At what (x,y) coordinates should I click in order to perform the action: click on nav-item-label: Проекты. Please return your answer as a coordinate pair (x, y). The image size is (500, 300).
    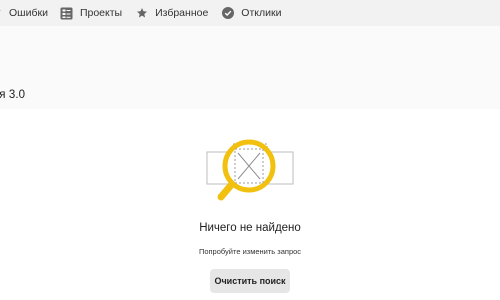
    Looking at the image, I should click on (101, 13).